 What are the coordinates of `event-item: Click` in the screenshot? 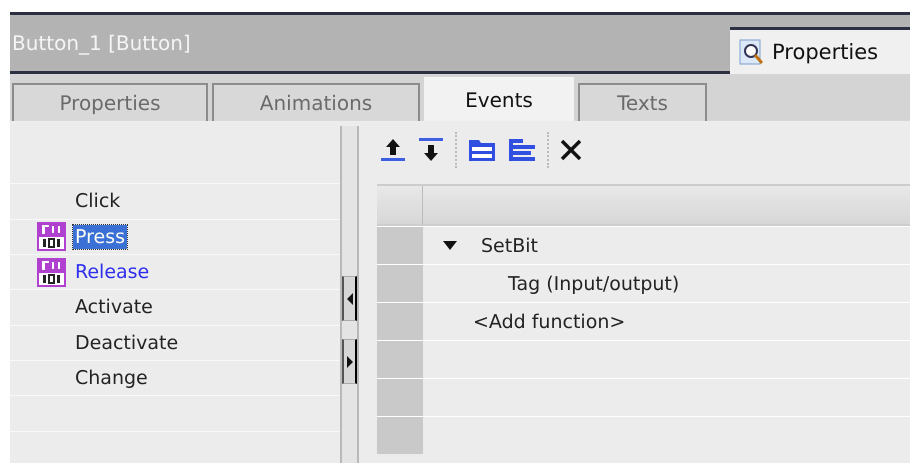 It's located at (97, 201).